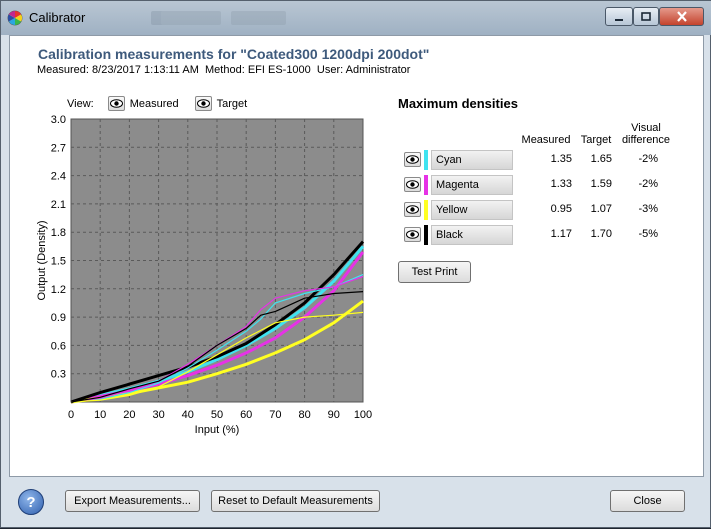 The image size is (711, 529). I want to click on cyan-visibility-toggle, so click(412, 159).